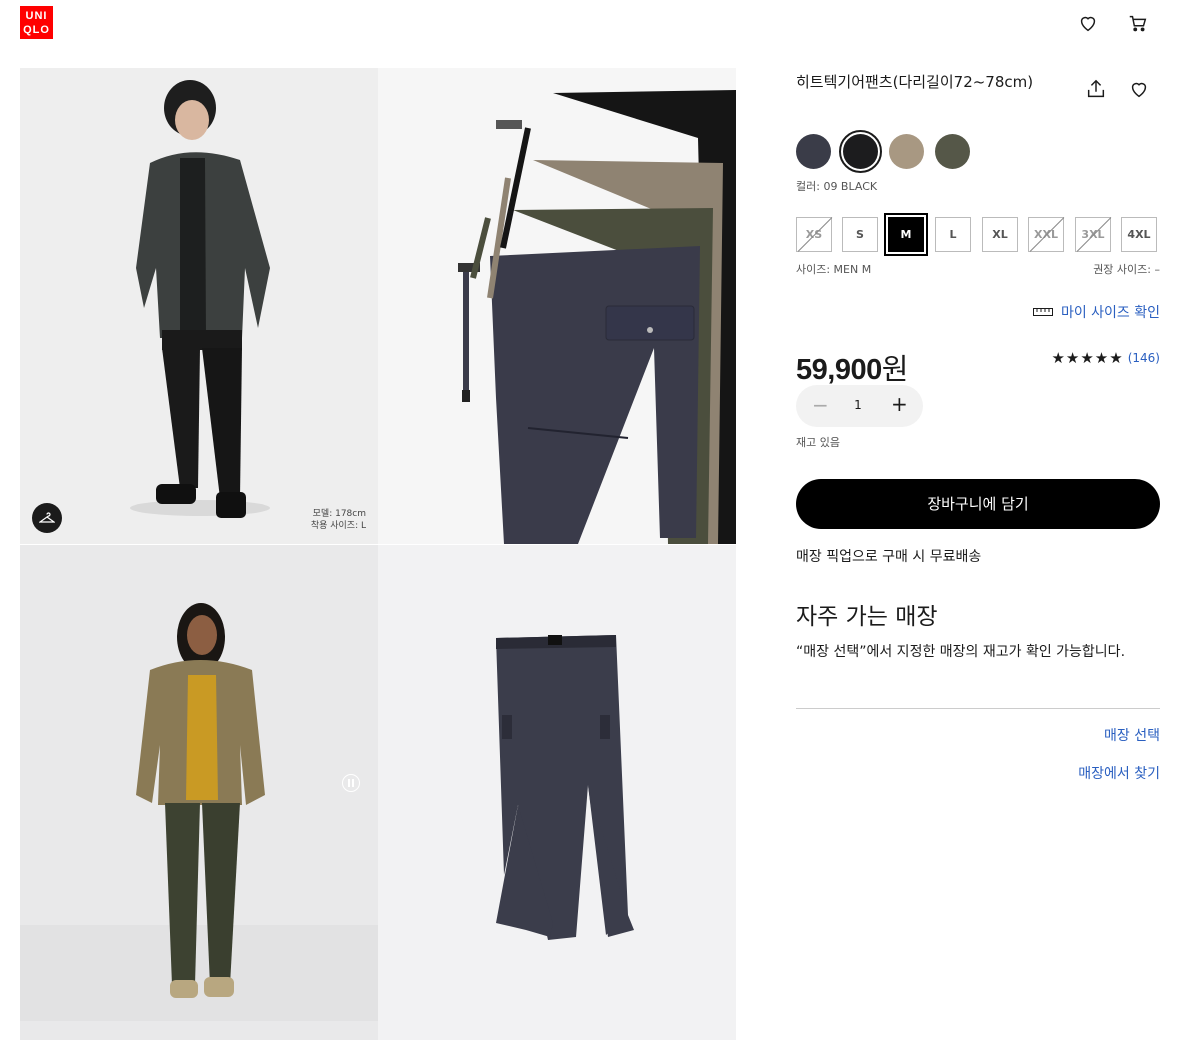  I want to click on color-label: 컬러: 09 BLACK, so click(837, 186).